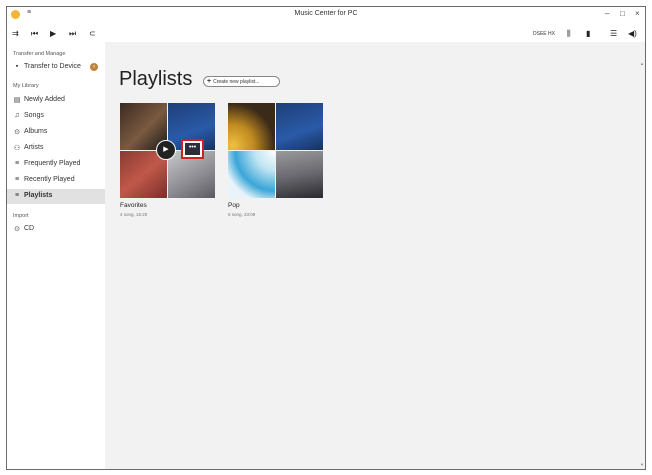 This screenshot has height=475, width=652. I want to click on volume-icon: ◀), so click(632, 34).